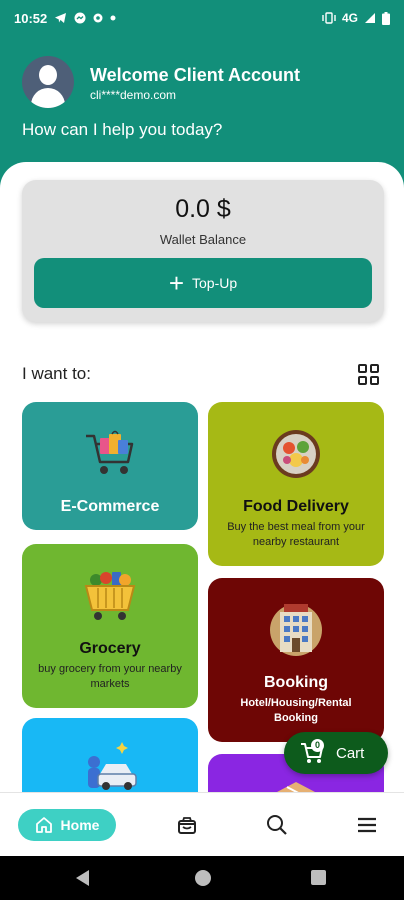 This screenshot has height=900, width=404. I want to click on status-time: 10:52, so click(31, 18).